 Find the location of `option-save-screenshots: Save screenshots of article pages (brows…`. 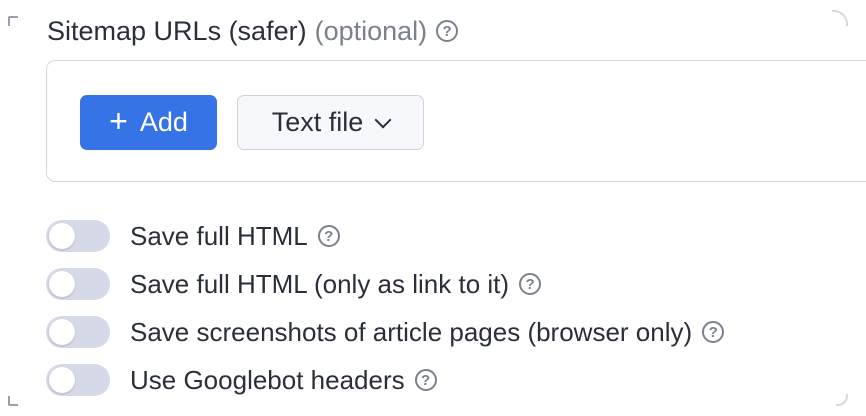

option-save-screenshots: Save screenshots of article pages (brows… is located at coordinates (385, 332).